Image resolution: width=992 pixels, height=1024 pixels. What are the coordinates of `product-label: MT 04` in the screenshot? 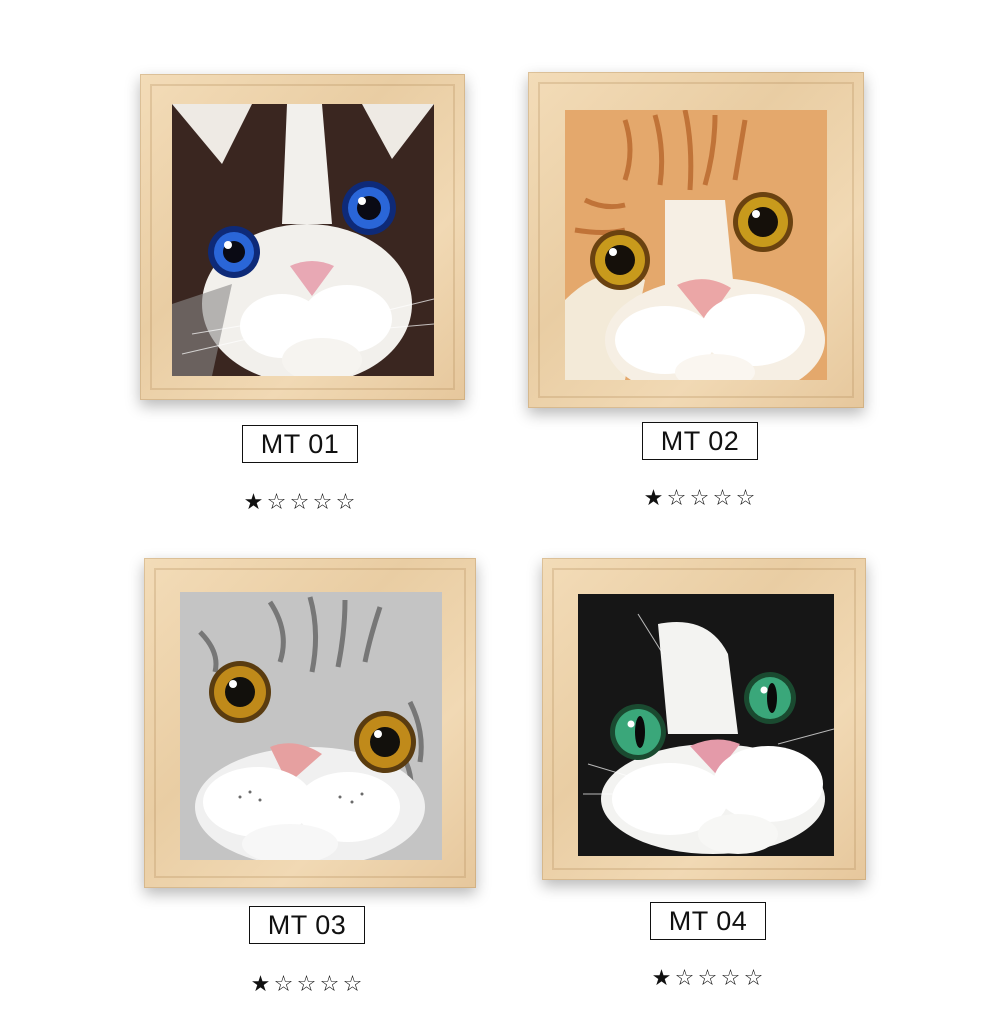 It's located at (708, 920).